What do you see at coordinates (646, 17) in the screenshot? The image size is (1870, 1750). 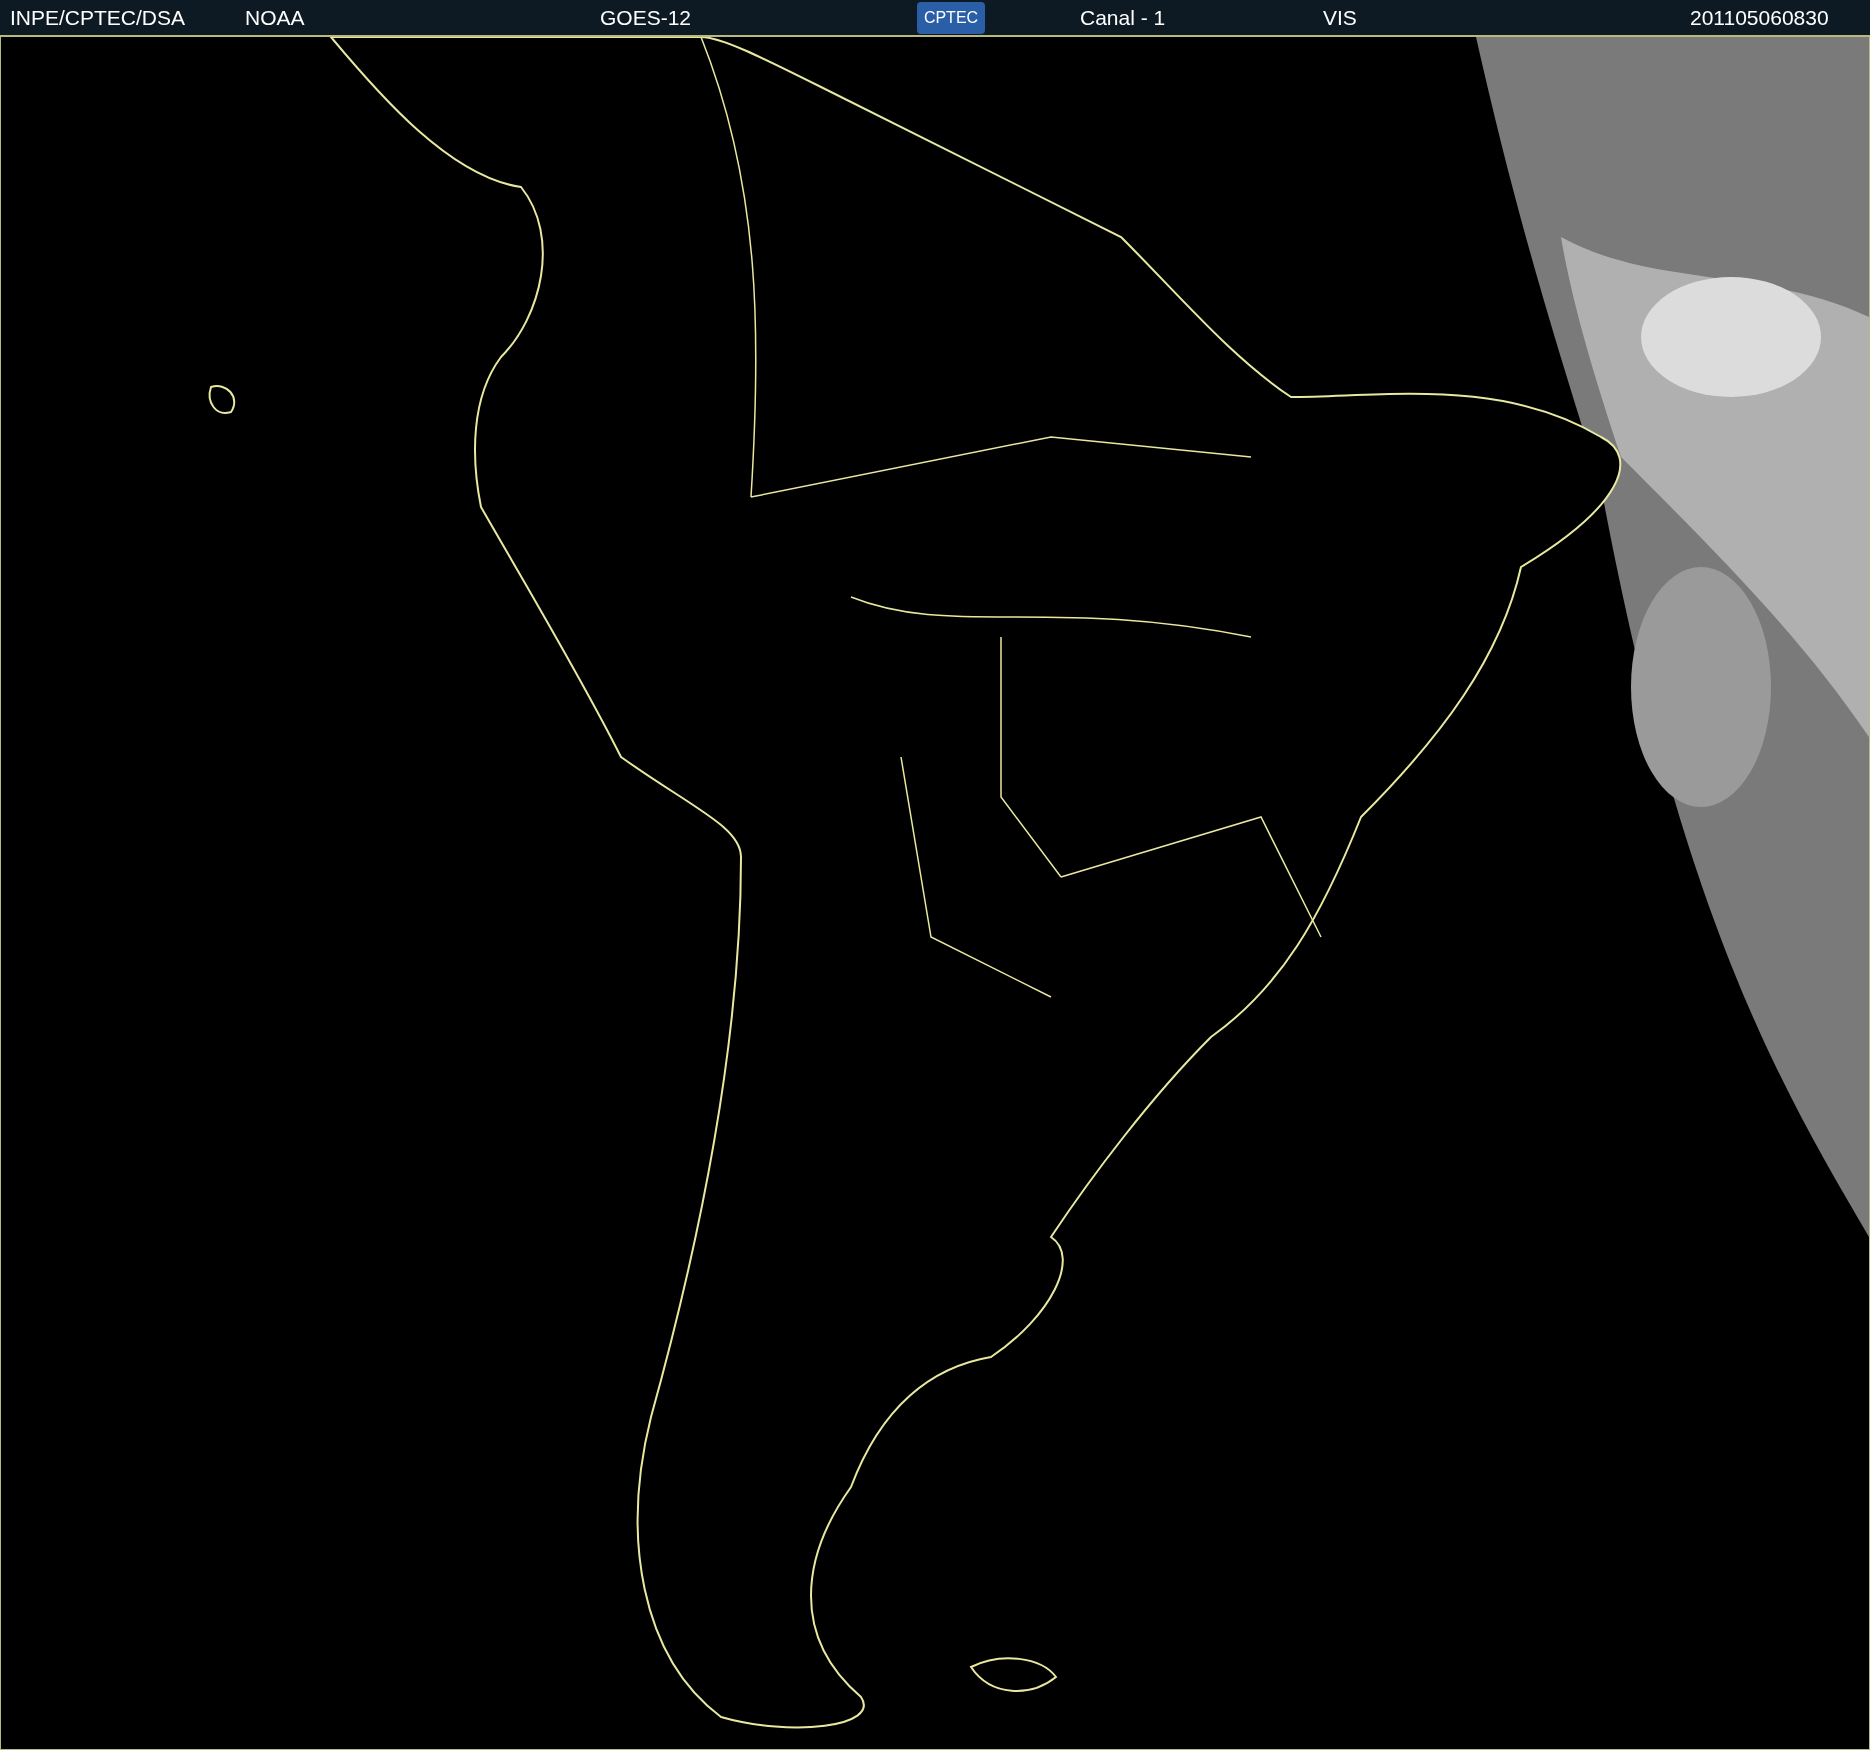 I see `header-label: GOES-12` at bounding box center [646, 17].